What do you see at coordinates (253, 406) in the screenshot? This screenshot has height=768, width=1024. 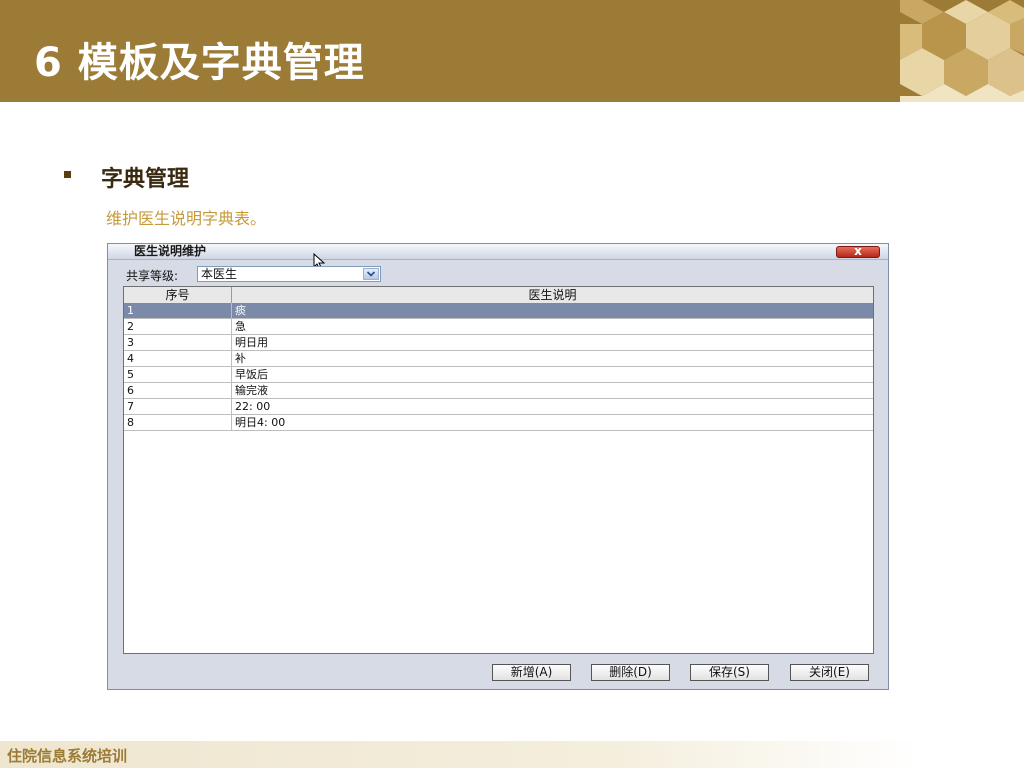 I see `row-note: 22: 00` at bounding box center [253, 406].